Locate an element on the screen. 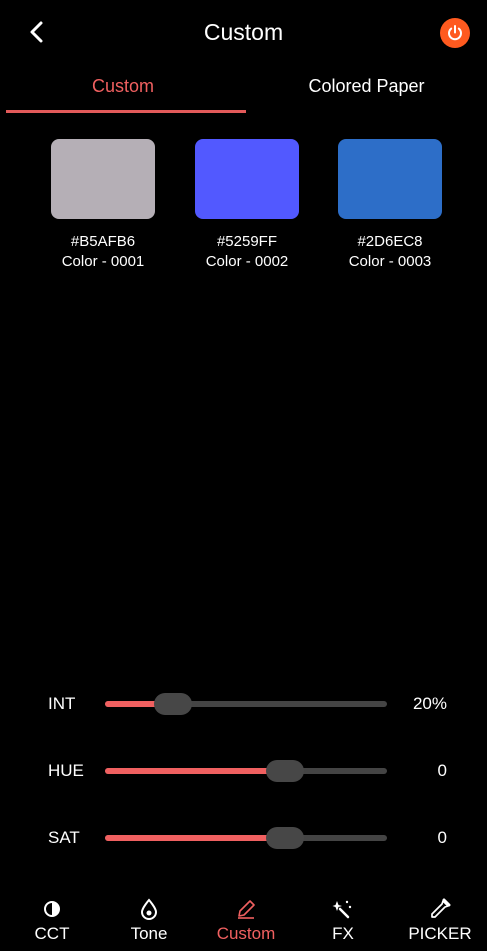 This screenshot has height=951, width=487. nav-item-custom: Custom is located at coordinates (246, 920).